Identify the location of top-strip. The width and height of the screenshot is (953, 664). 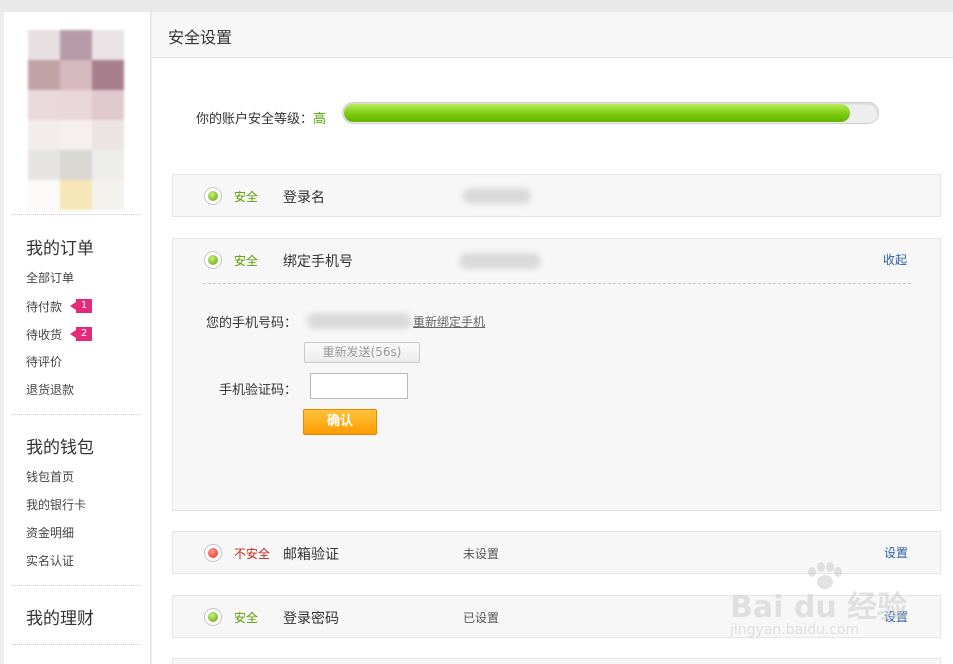
(476, 6).